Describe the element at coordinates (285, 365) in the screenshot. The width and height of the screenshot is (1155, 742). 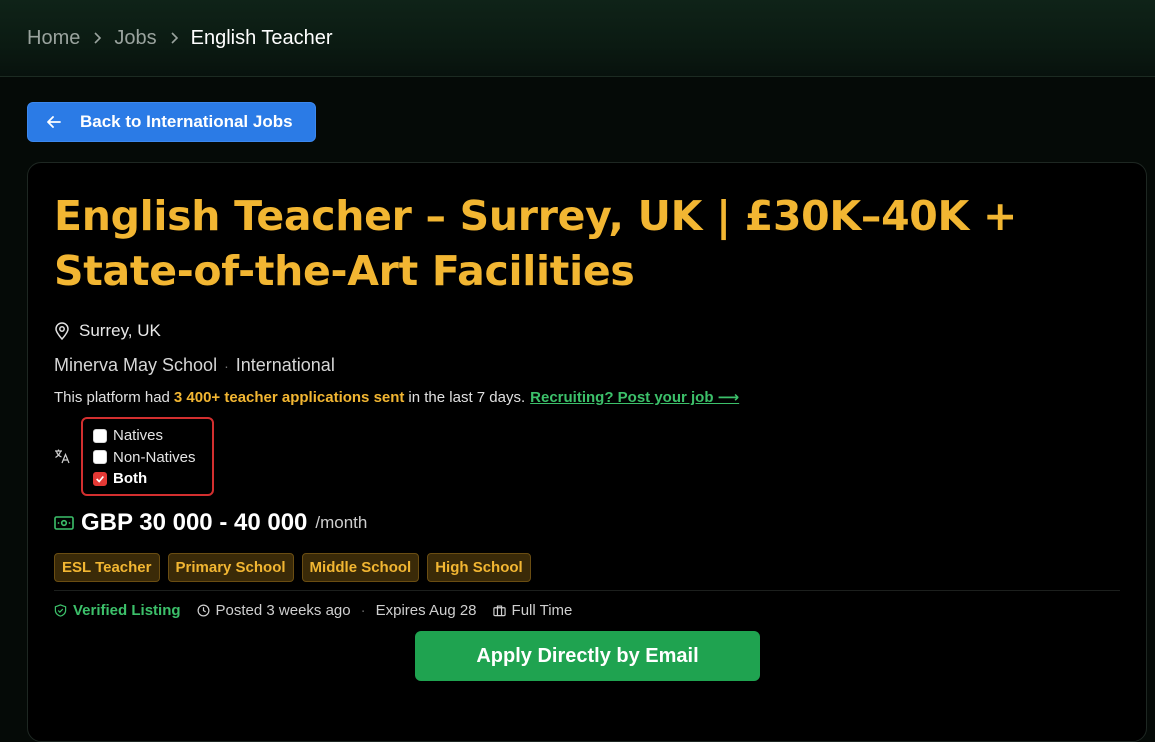
I see `job-category: International` at that location.